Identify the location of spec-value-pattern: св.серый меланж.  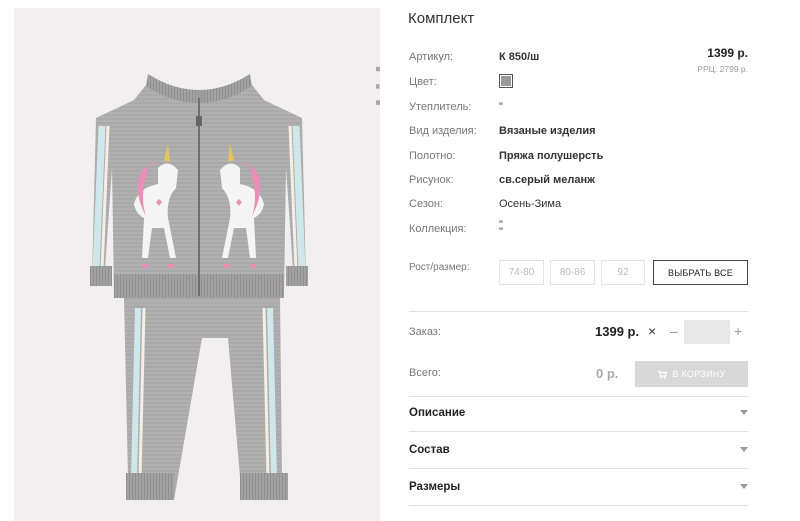
(547, 180).